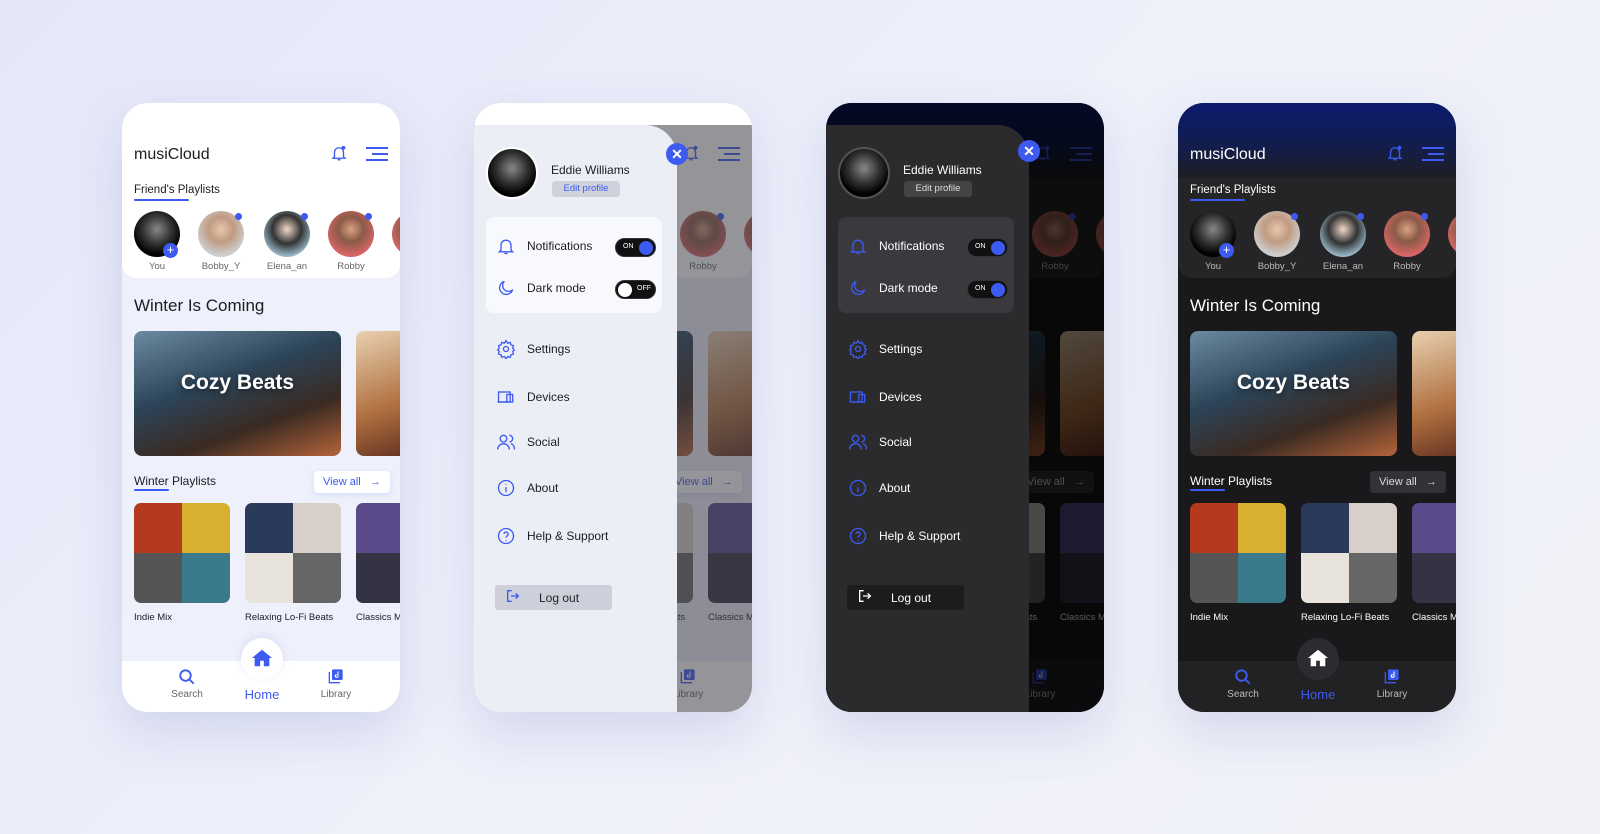  What do you see at coordinates (635, 289) in the screenshot?
I see `dark-mode-toggle: OFF` at bounding box center [635, 289].